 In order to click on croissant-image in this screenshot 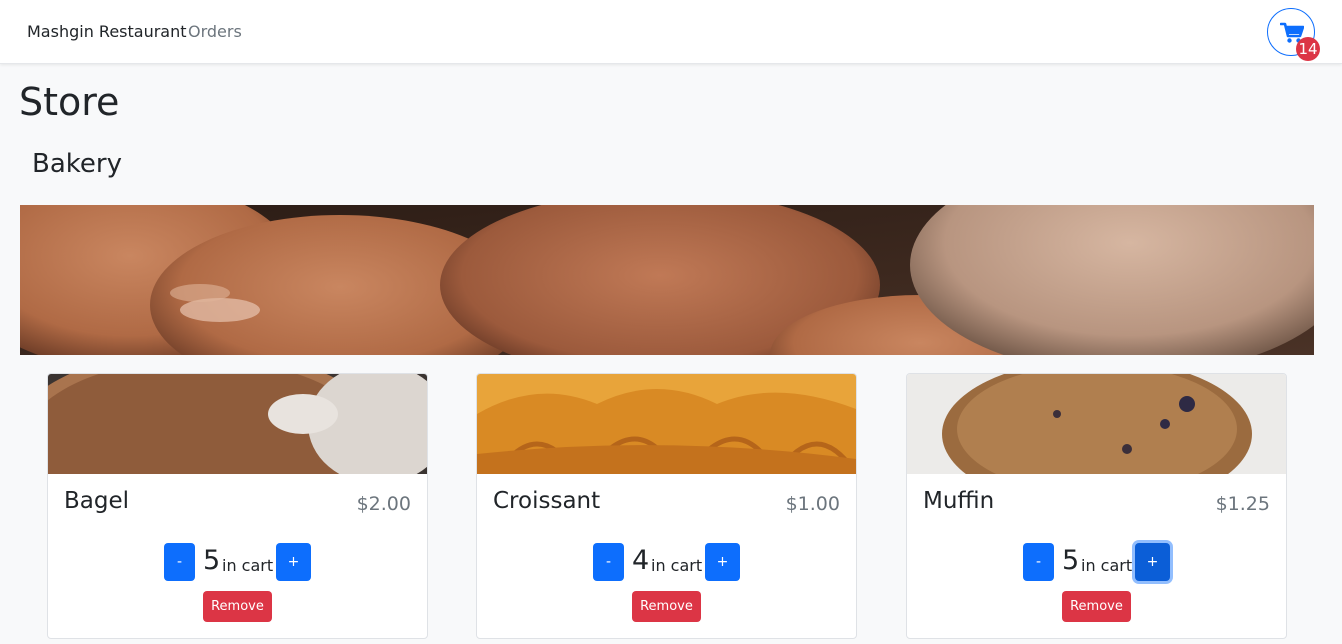, I will do `click(666, 424)`.